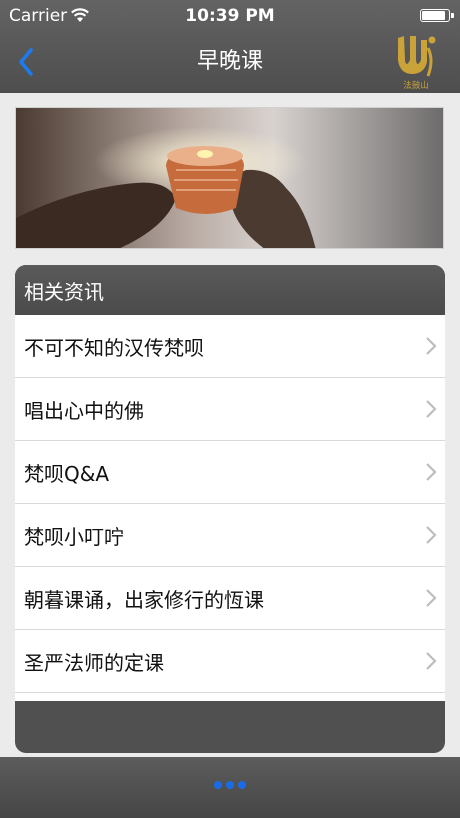 The image size is (460, 818). I want to click on more-button, so click(230, 785).